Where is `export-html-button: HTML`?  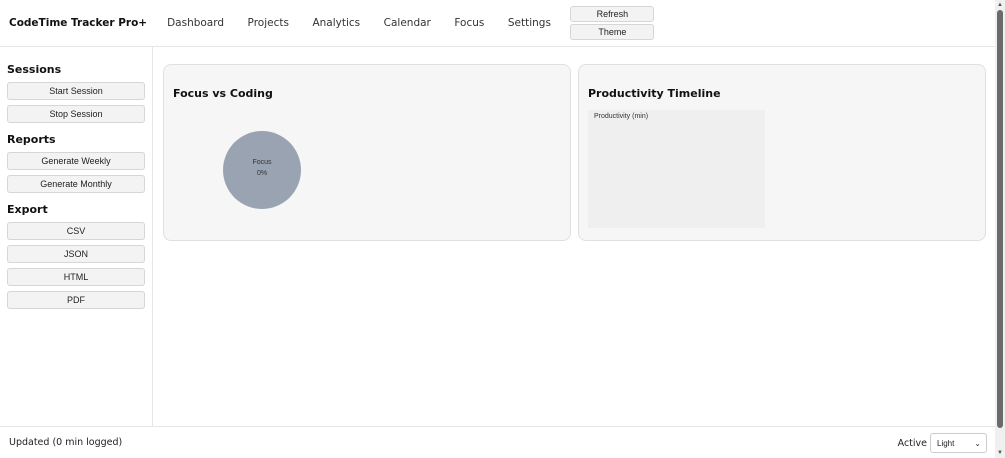 export-html-button: HTML is located at coordinates (76, 277).